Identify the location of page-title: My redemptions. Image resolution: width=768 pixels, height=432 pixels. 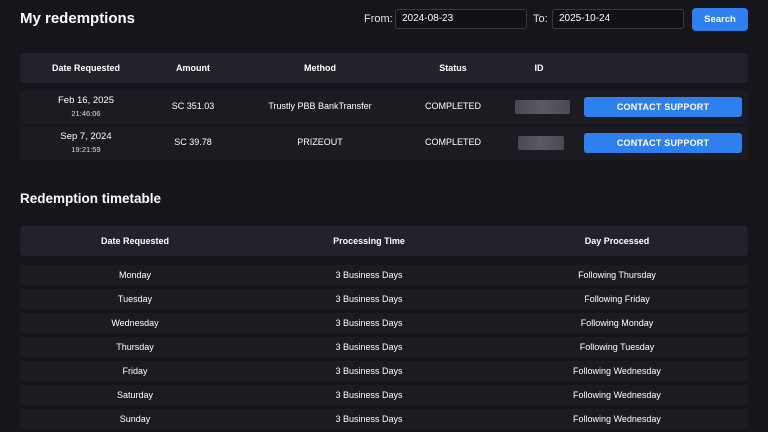
(78, 18).